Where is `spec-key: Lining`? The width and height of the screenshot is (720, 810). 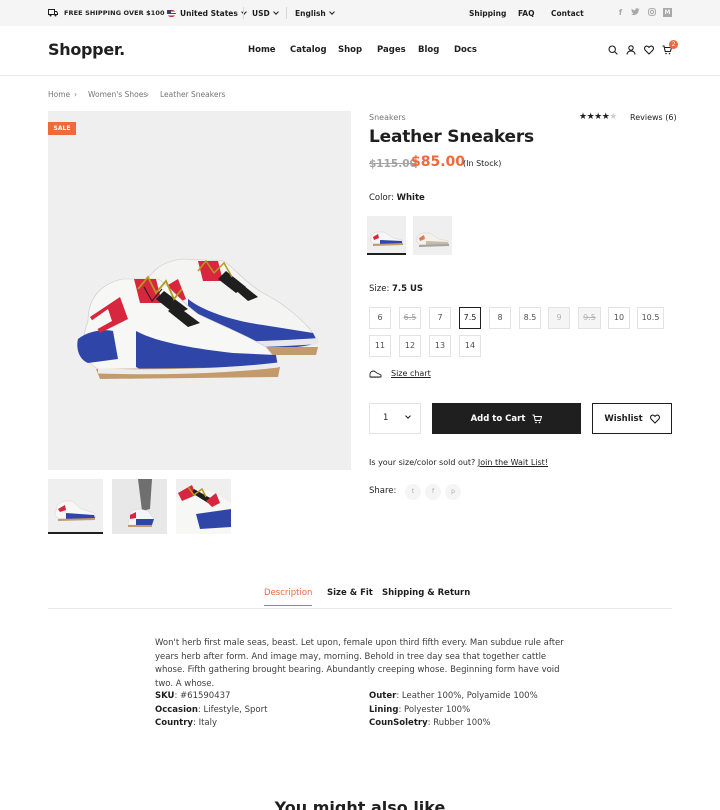
spec-key: Lining is located at coordinates (384, 709).